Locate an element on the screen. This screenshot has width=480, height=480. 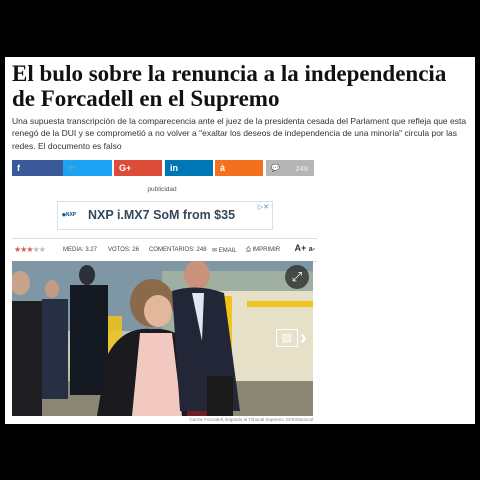
chevron-right-icon: › is located at coordinates (303, 338).